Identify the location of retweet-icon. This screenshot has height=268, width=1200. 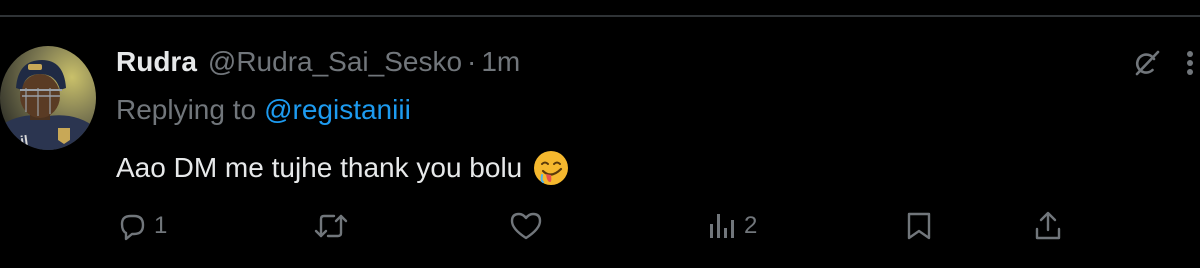
(331, 226).